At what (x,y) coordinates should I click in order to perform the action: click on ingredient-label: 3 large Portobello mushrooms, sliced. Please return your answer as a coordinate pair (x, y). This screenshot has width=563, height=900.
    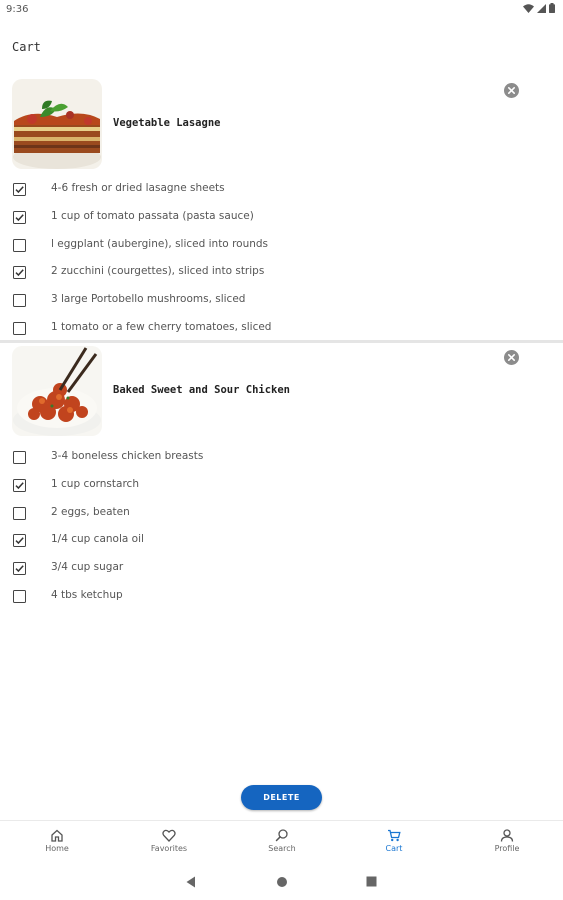
    Looking at the image, I should click on (148, 299).